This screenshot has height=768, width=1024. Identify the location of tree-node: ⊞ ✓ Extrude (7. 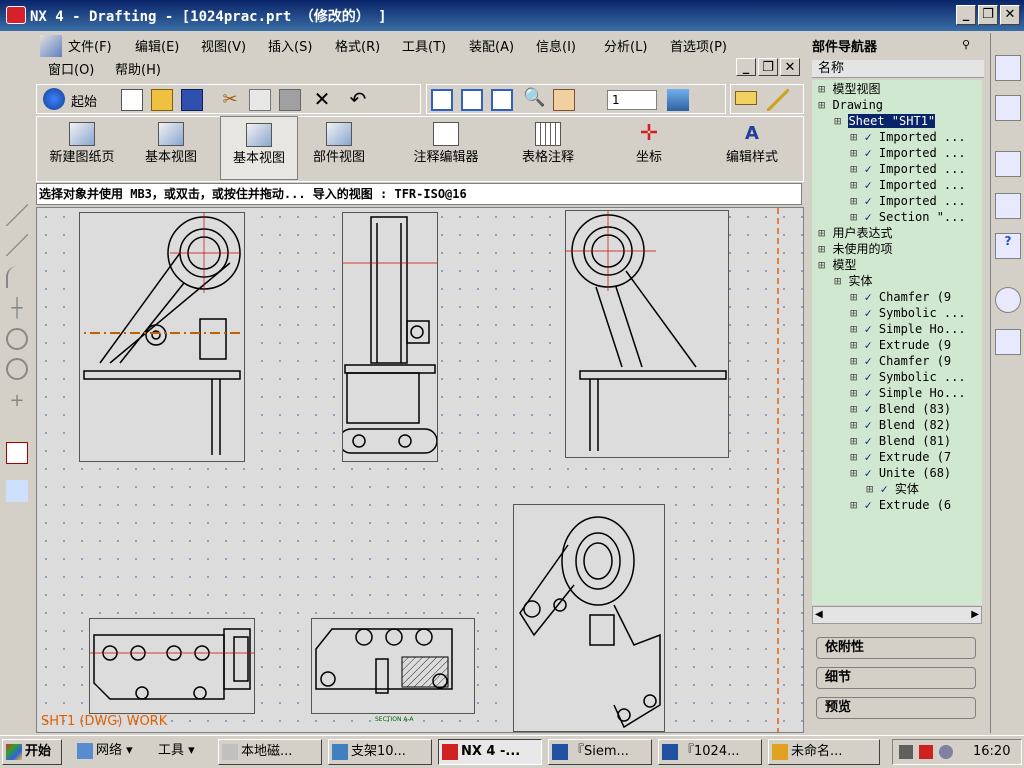
(900, 457).